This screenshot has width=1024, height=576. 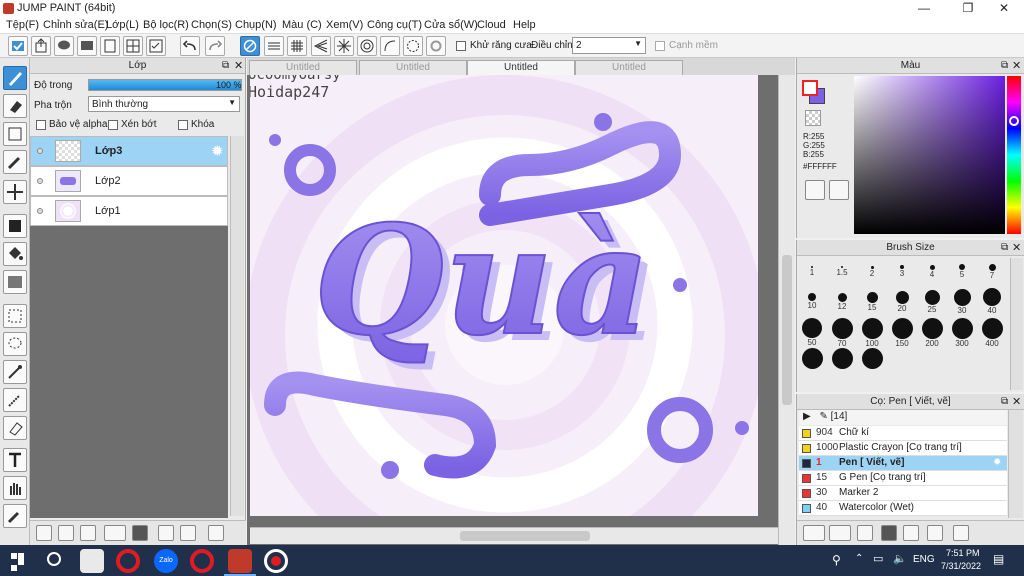 What do you see at coordinates (15, 134) in the screenshot?
I see `select-rect-icon` at bounding box center [15, 134].